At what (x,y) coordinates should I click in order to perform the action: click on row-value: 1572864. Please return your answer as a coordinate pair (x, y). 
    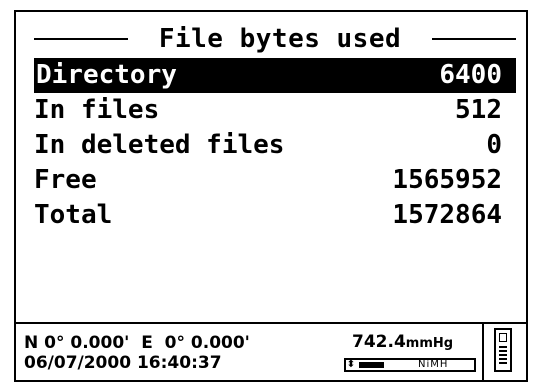
    Looking at the image, I should click on (447, 215).